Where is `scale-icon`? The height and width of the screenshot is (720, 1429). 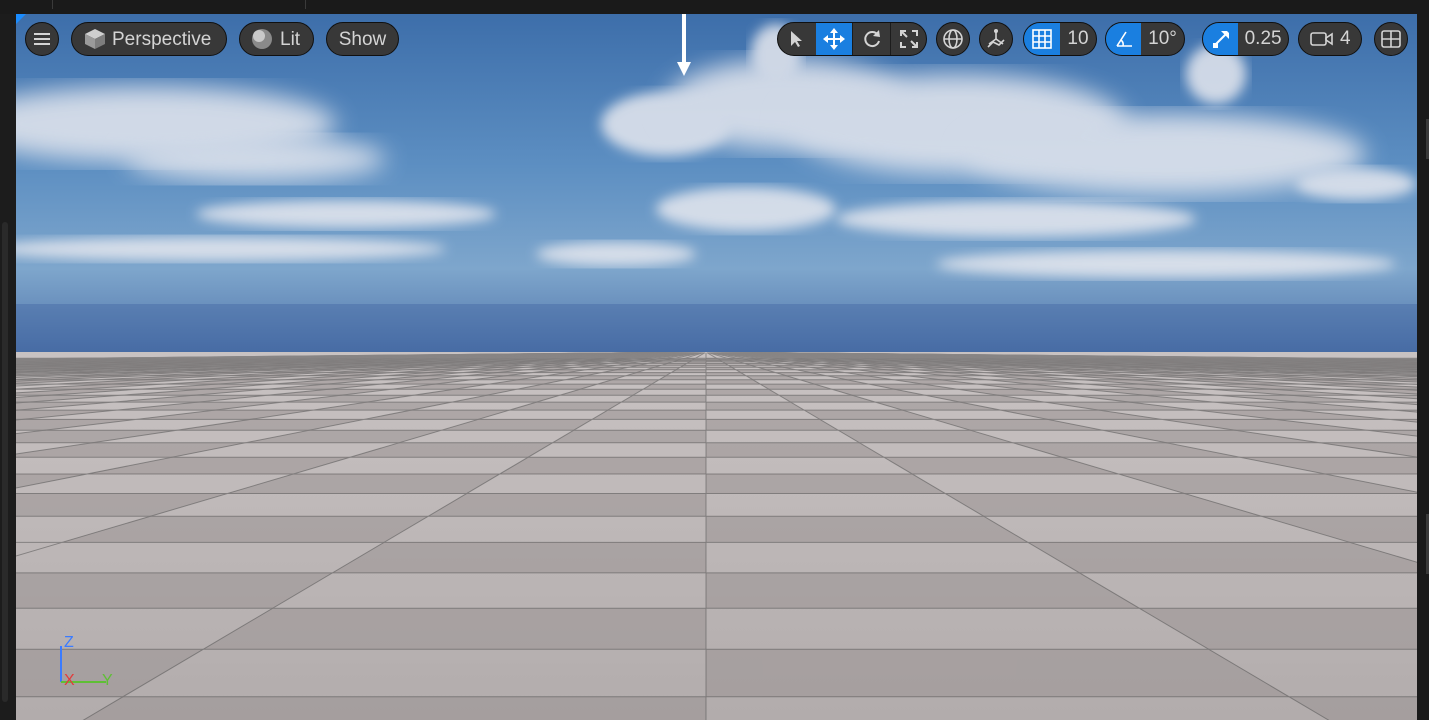 scale-icon is located at coordinates (908, 39).